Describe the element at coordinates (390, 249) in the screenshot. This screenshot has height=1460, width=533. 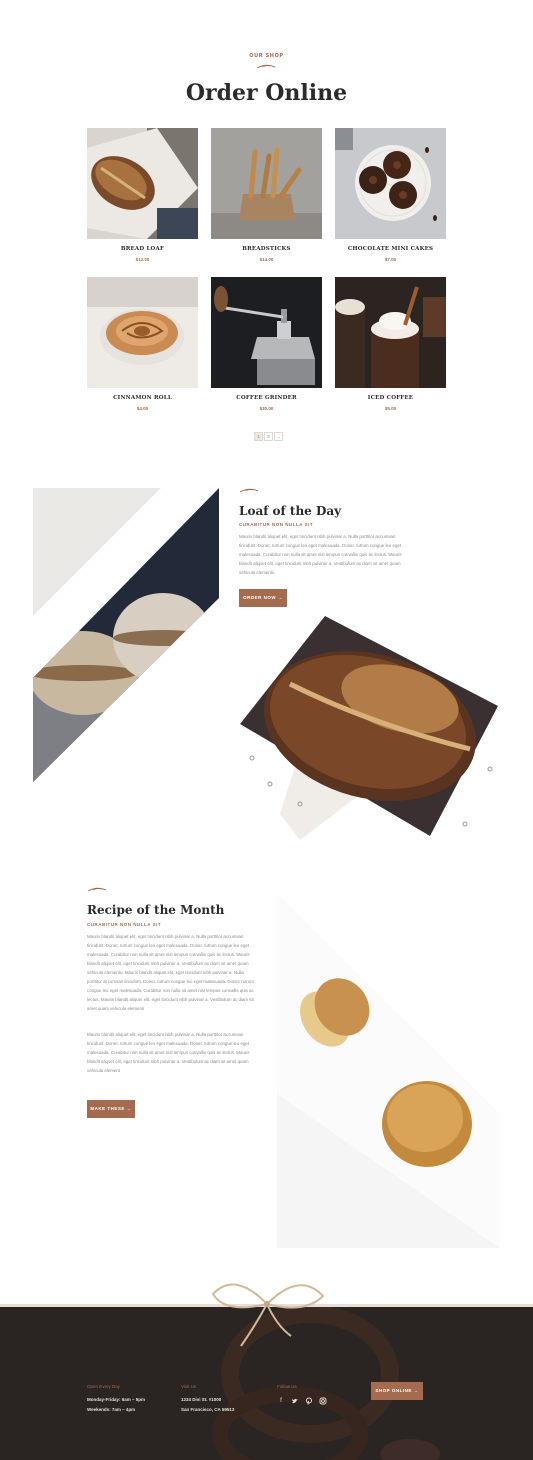
I see `product-name: CHOCOLATE MINI CAKES` at that location.